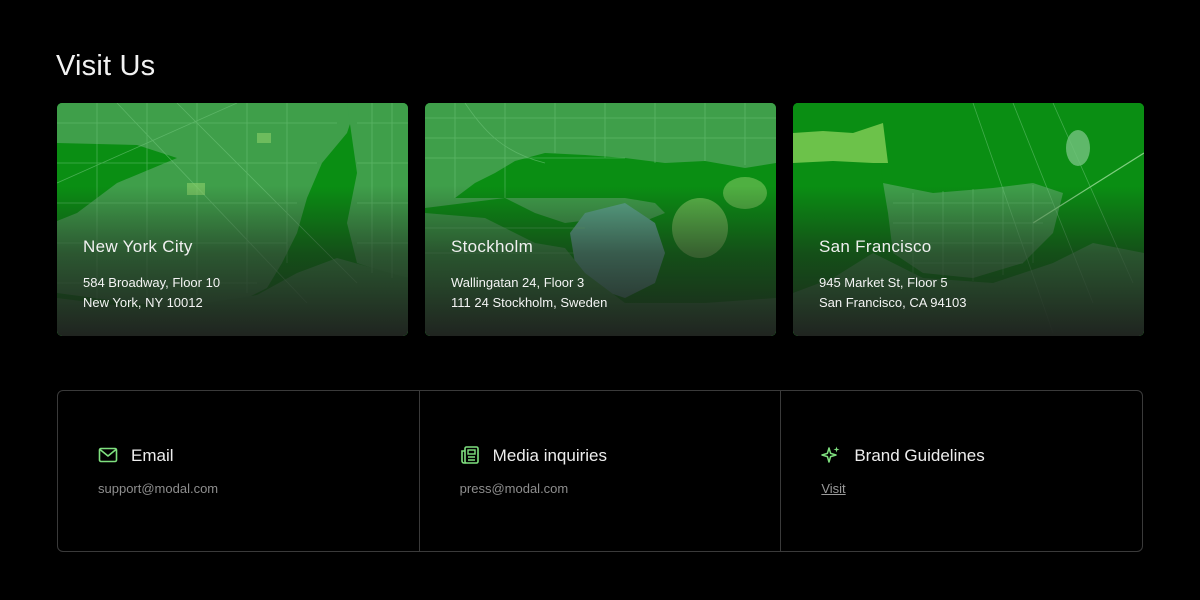 The height and width of the screenshot is (600, 1200). I want to click on brand-guidelines-link: Visit, so click(833, 488).